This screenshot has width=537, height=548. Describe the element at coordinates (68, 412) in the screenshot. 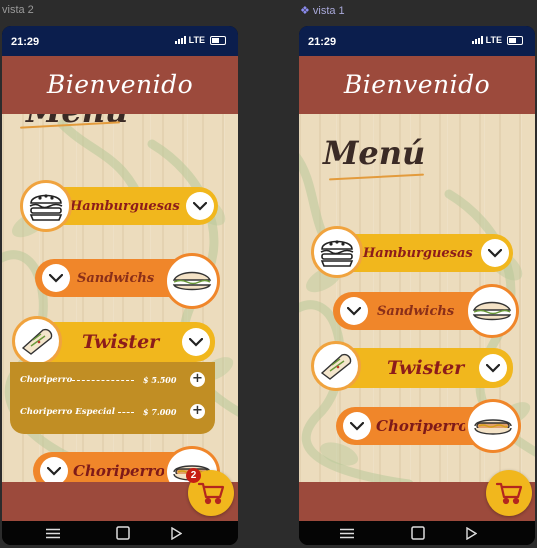

I see `item-name: Choriperro Especial` at that location.